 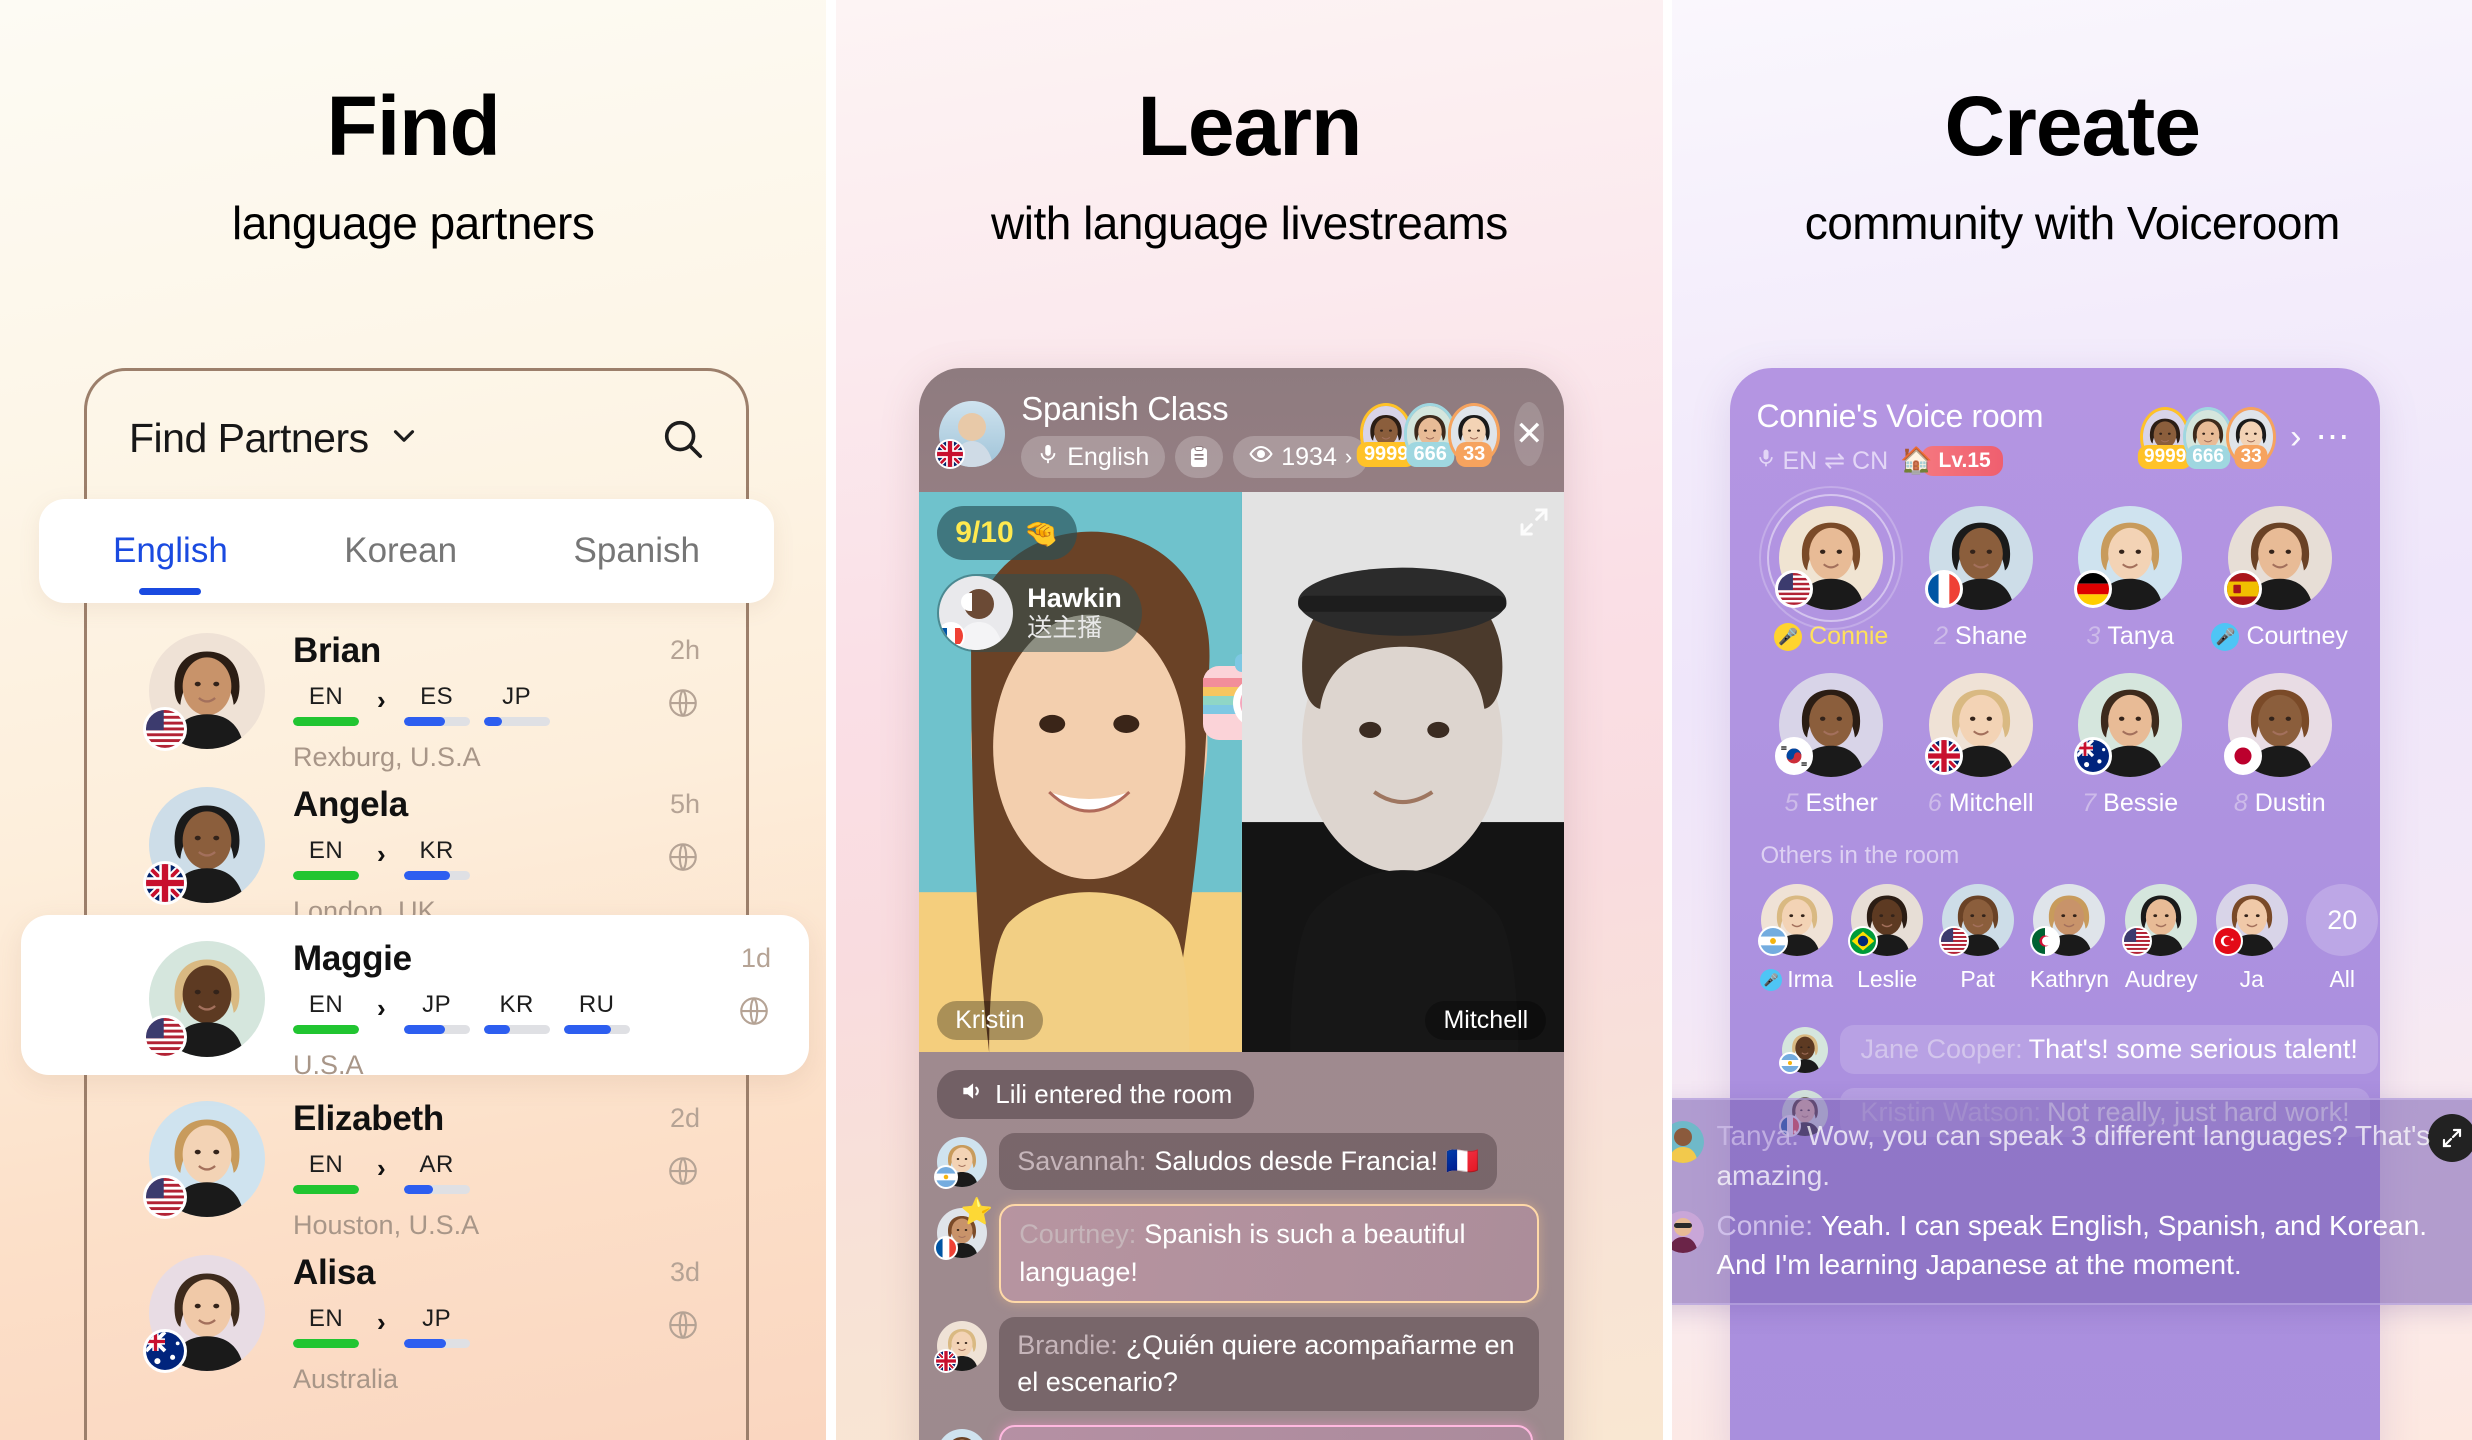 I want to click on language-pair-label: EN ⇌ CN, so click(x=1835, y=460).